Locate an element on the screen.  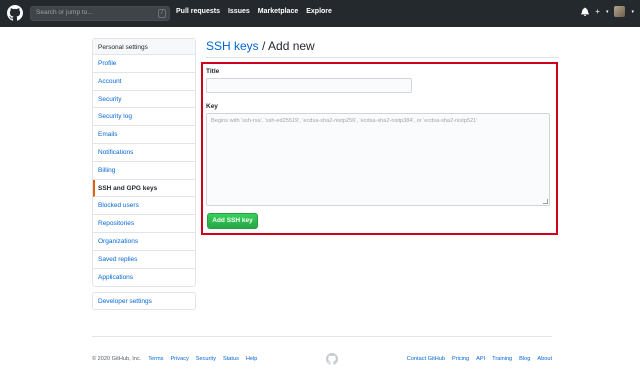
avatar is located at coordinates (620, 11).